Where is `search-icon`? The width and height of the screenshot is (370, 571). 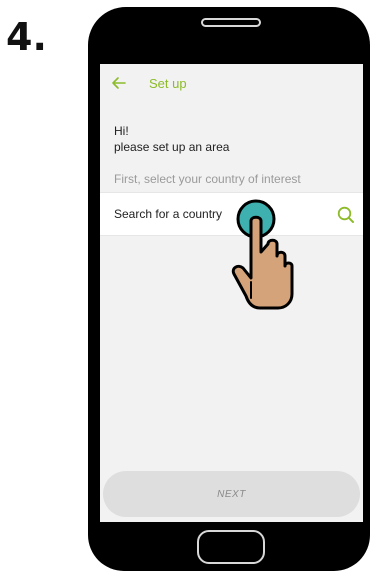 search-icon is located at coordinates (346, 215).